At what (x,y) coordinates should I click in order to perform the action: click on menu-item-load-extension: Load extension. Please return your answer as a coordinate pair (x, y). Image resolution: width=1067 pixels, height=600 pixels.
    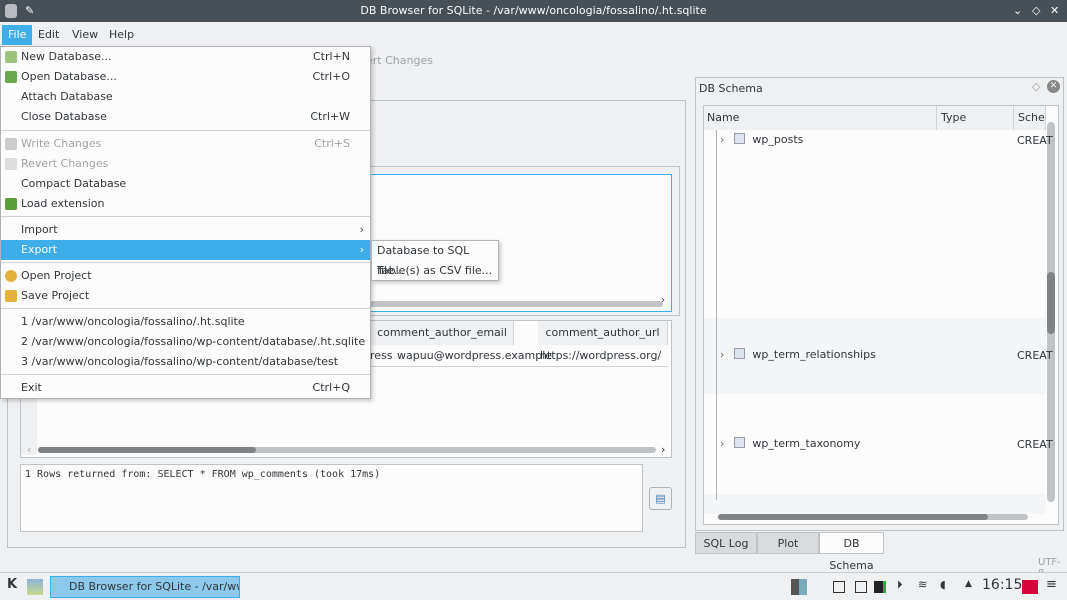
    Looking at the image, I should click on (185, 204).